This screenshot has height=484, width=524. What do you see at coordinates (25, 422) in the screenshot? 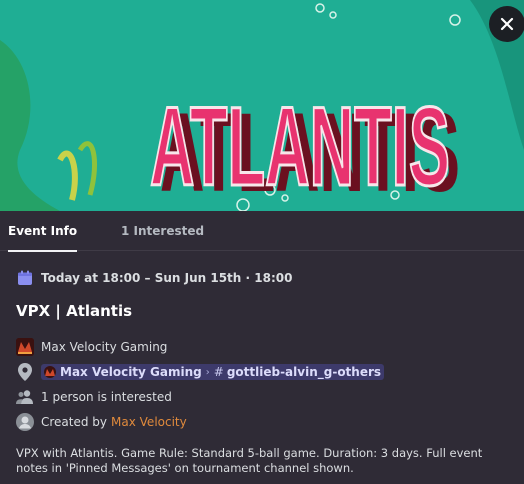
I see `creator-avatar` at bounding box center [25, 422].